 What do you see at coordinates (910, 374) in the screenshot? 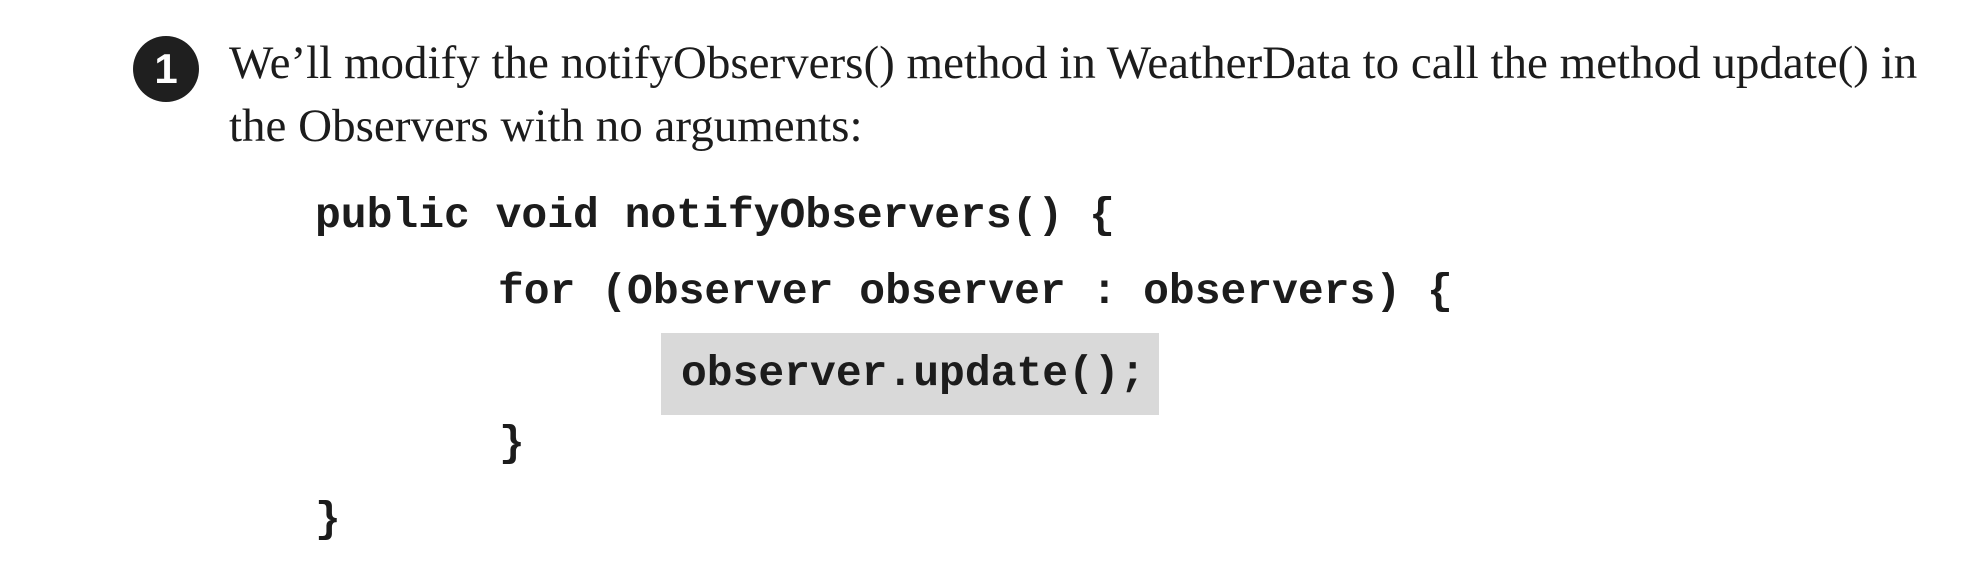
I see `code-line-highlighted-update-call: observer.update();` at bounding box center [910, 374].